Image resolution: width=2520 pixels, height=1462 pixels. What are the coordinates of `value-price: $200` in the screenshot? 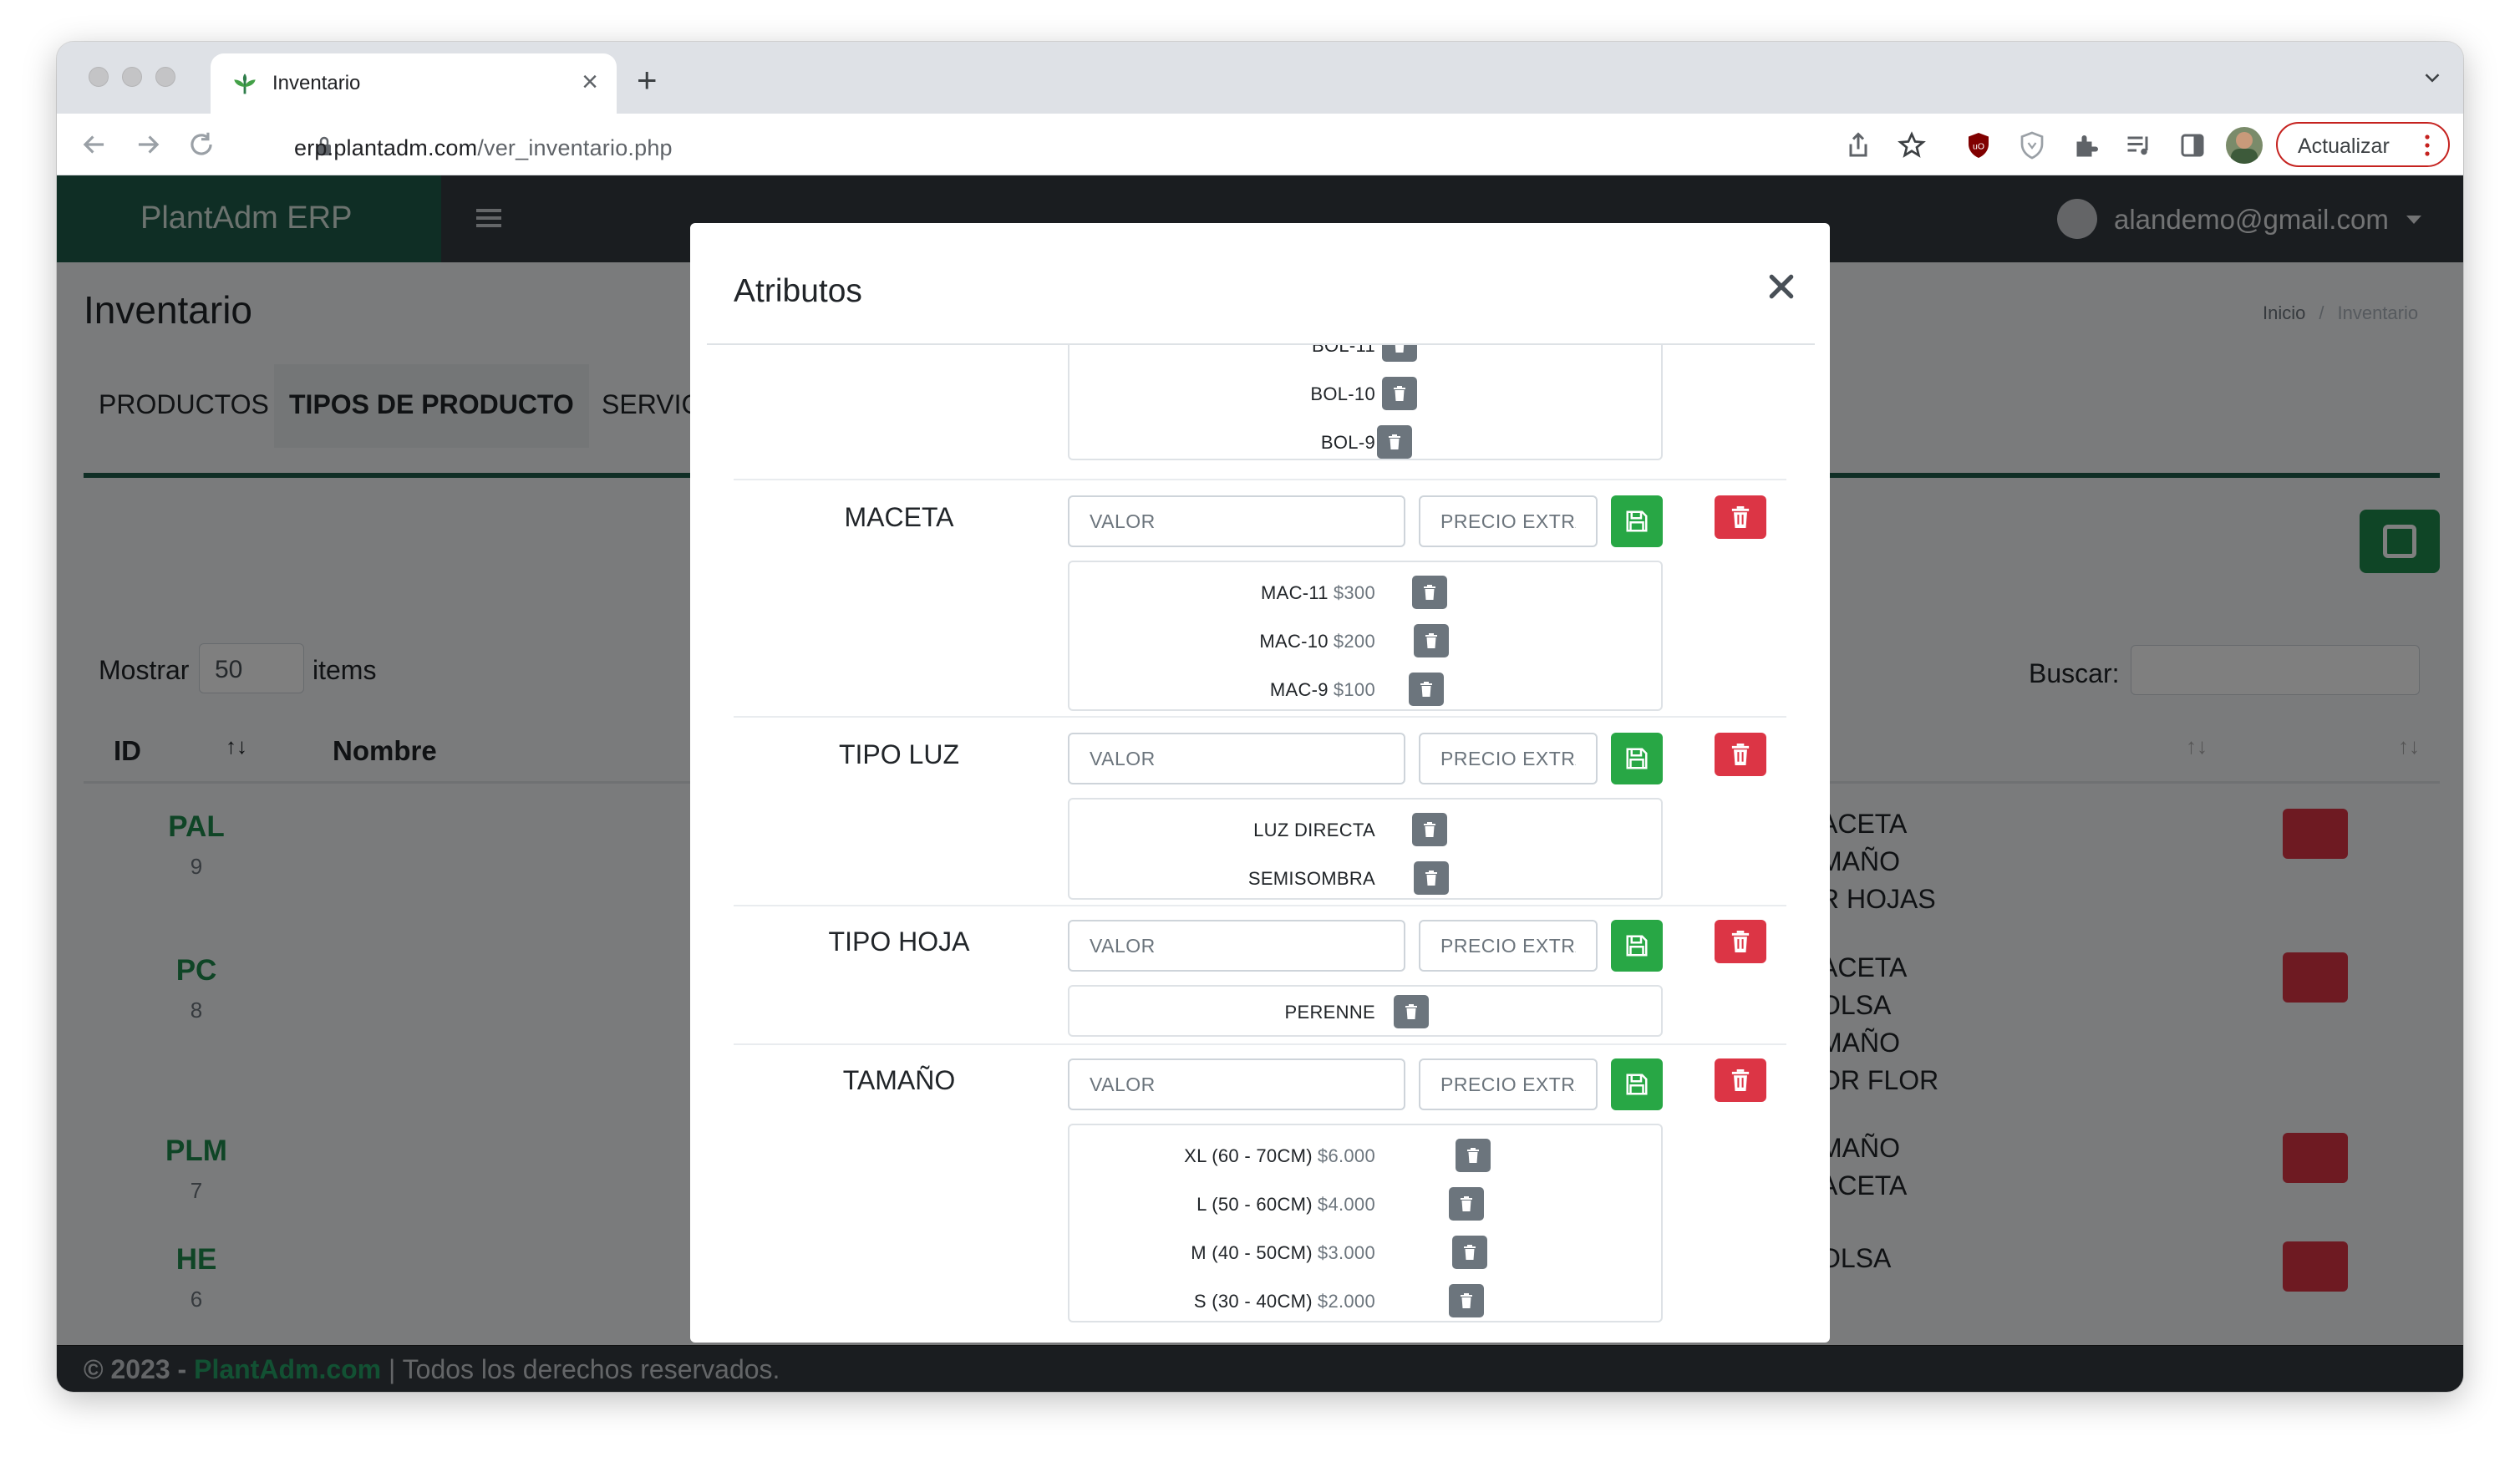 It's located at (1354, 641).